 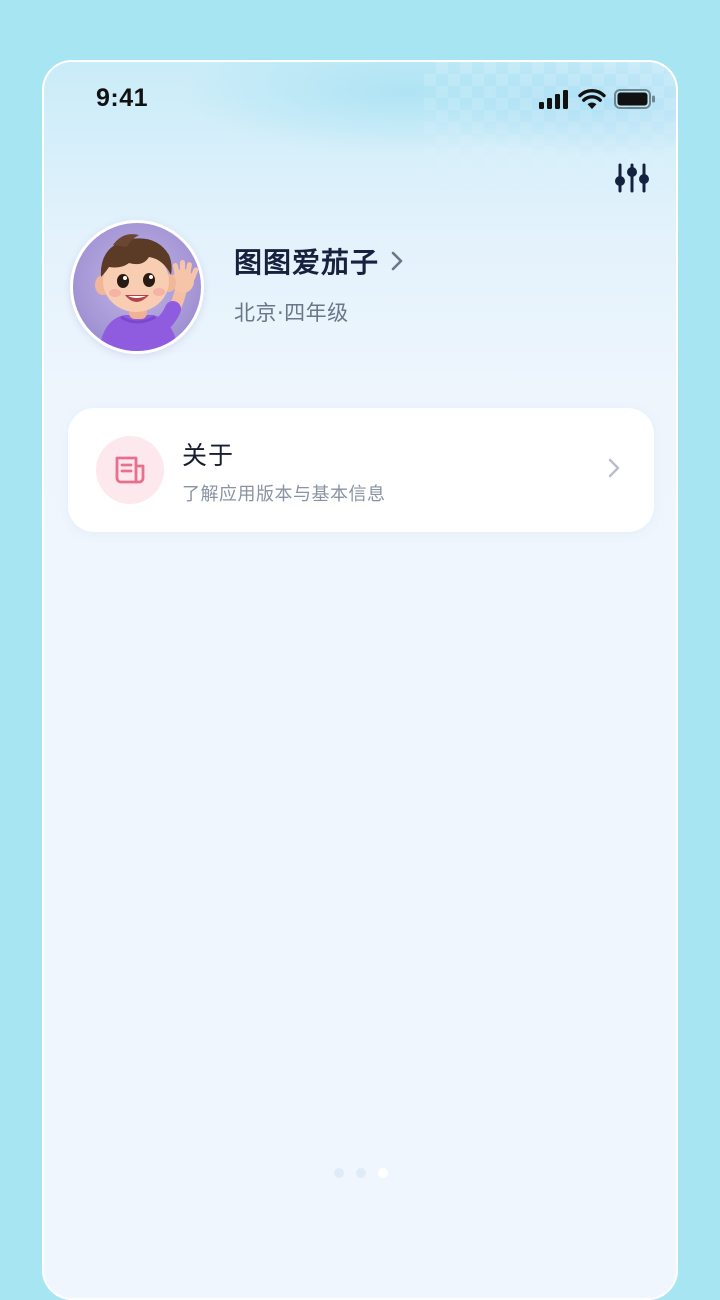 I want to click on about-icon-badge, so click(x=130, y=470).